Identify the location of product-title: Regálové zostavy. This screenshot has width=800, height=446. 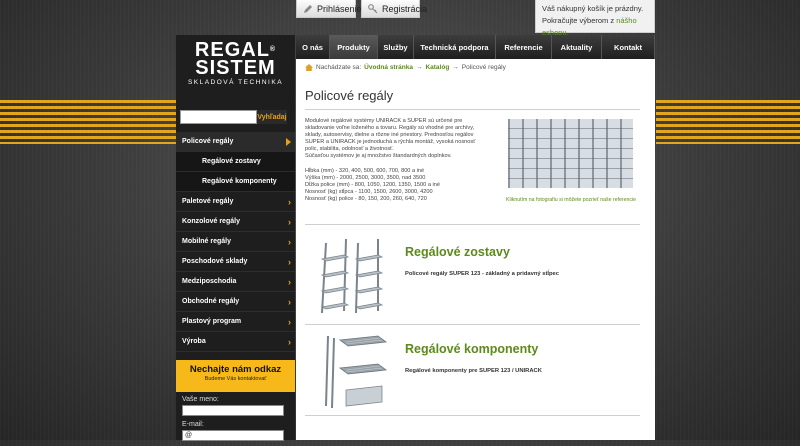
(457, 252).